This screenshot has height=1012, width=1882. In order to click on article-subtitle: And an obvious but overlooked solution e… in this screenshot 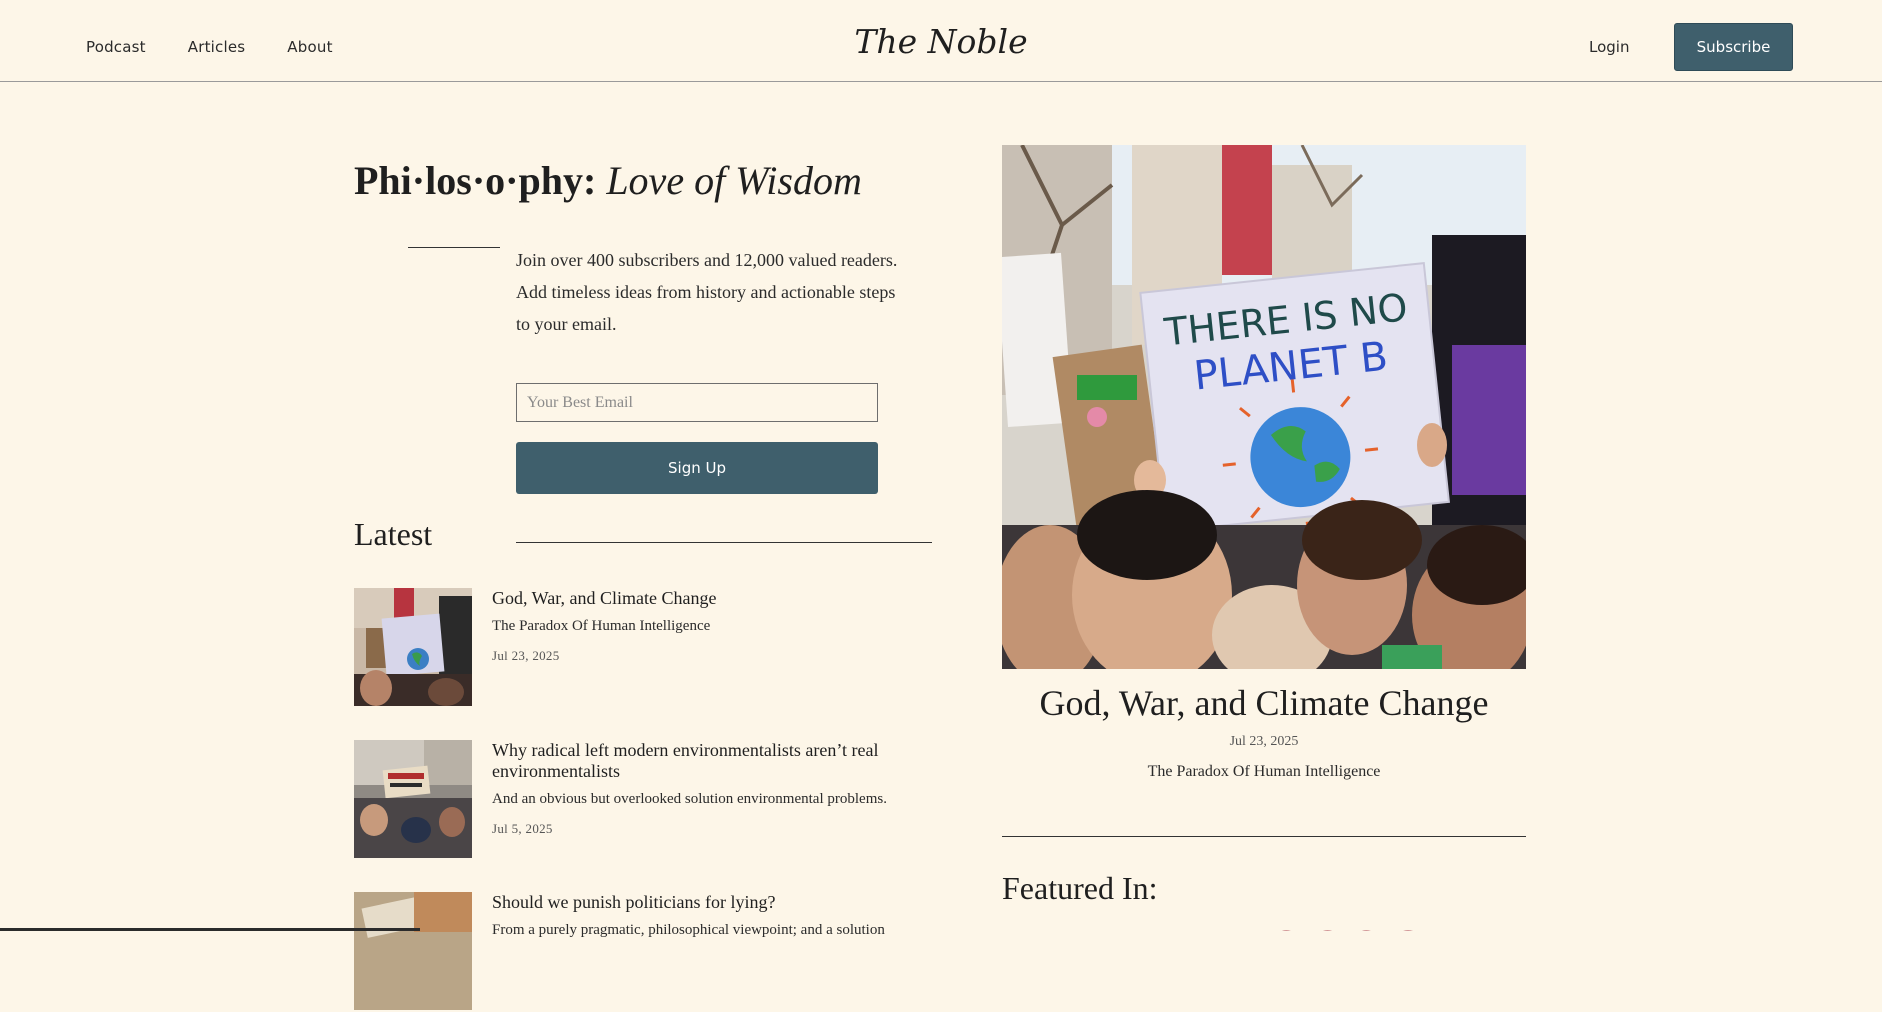, I will do `click(689, 799)`.